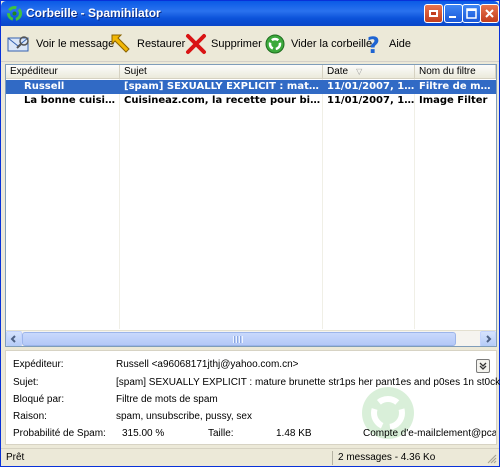  What do you see at coordinates (250, 13) in the screenshot?
I see `title-bar: Corbeille - Spamihilator` at bounding box center [250, 13].